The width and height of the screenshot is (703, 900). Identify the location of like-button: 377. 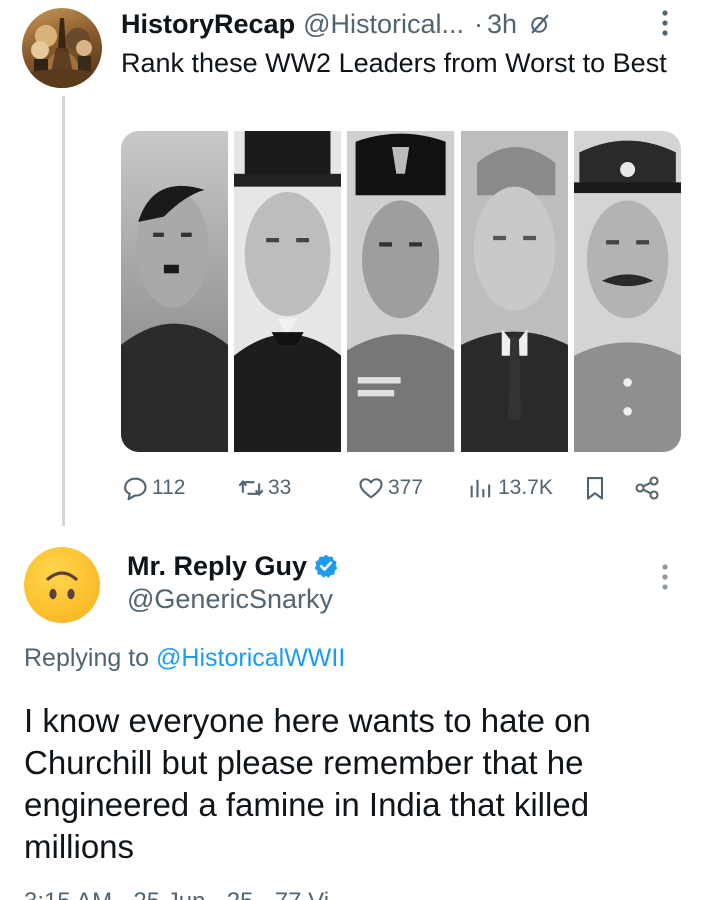
(390, 488).